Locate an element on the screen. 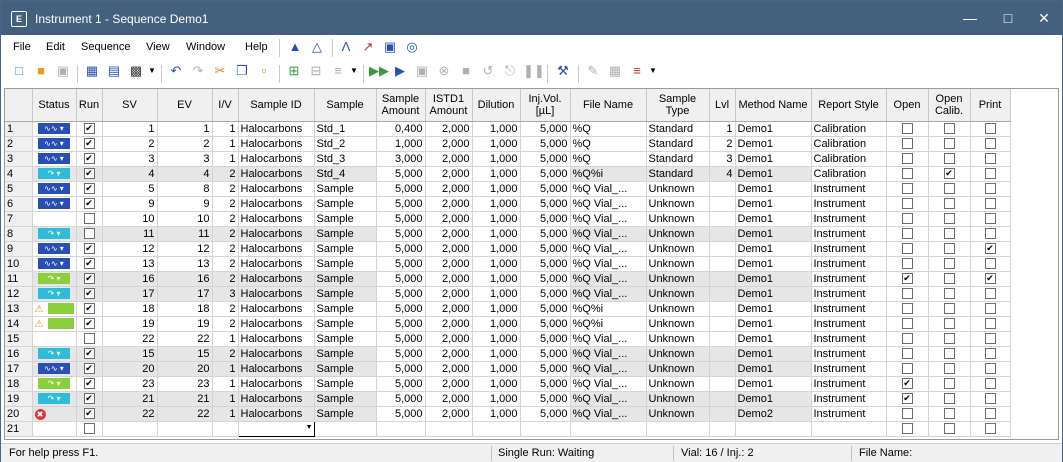 This screenshot has height=462, width=1063. minimize-button: — is located at coordinates (970, 18).